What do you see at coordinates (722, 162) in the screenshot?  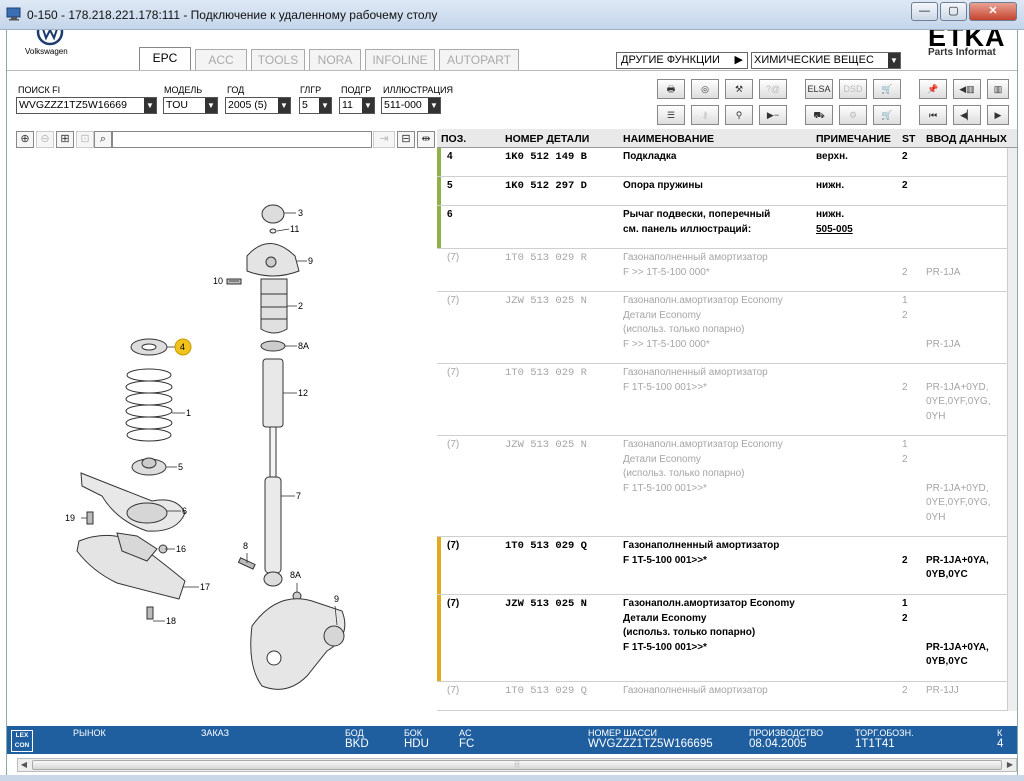 I see `table-row: 4 1K0 512 149 B Подкладка верхн. 2` at bounding box center [722, 162].